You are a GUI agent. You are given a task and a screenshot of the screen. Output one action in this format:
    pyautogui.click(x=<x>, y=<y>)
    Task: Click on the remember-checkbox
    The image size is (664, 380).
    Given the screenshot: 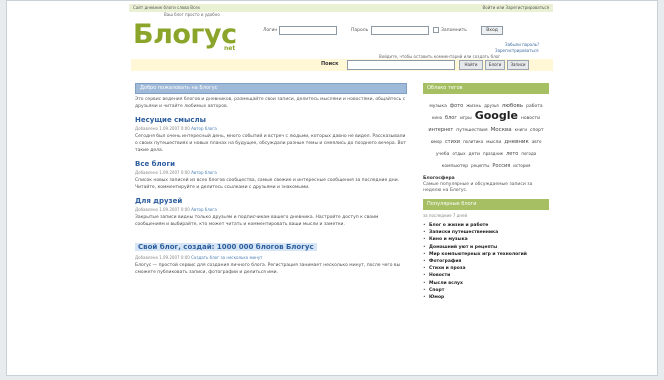 What is the action you would take?
    pyautogui.click(x=436, y=30)
    